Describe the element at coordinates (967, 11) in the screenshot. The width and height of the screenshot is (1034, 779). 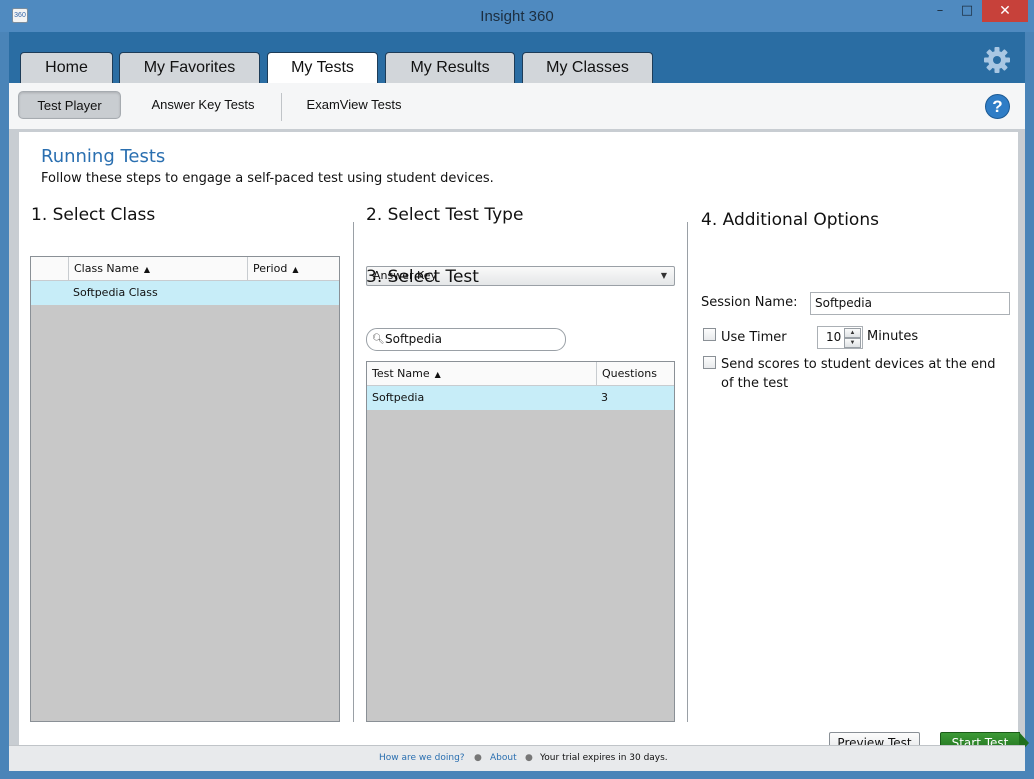
I see `maximize-button: □` at that location.